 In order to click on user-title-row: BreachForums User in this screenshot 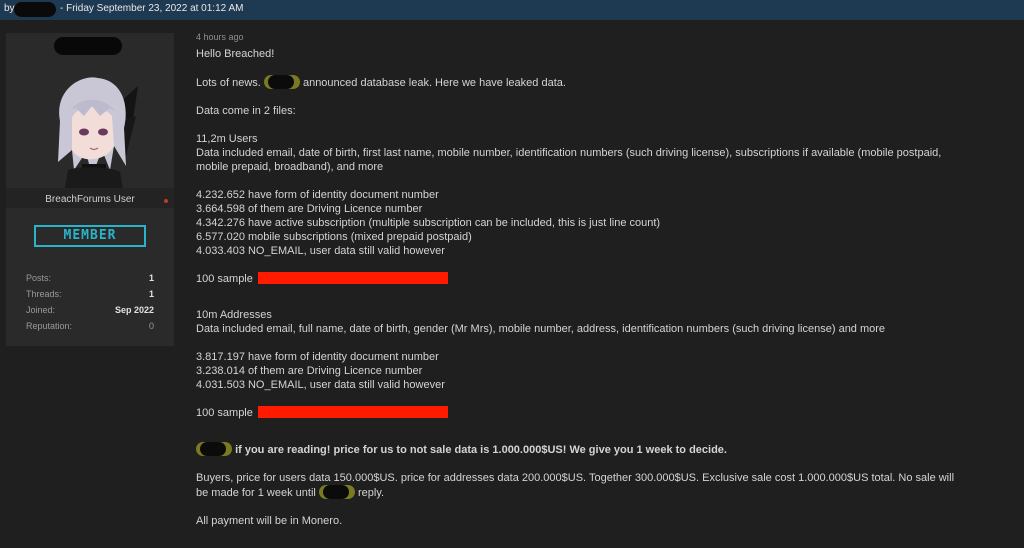, I will do `click(90, 198)`.